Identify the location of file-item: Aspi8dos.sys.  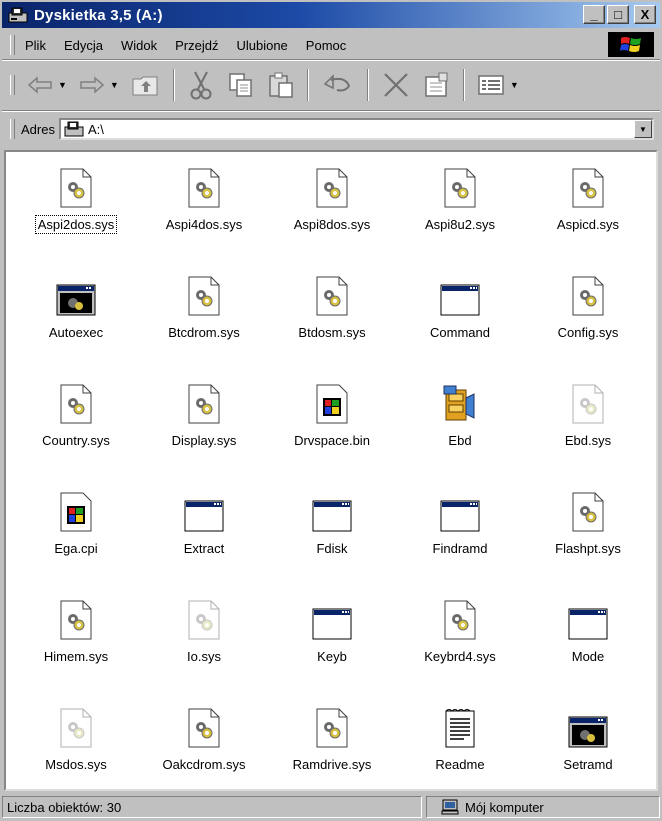
(332, 214).